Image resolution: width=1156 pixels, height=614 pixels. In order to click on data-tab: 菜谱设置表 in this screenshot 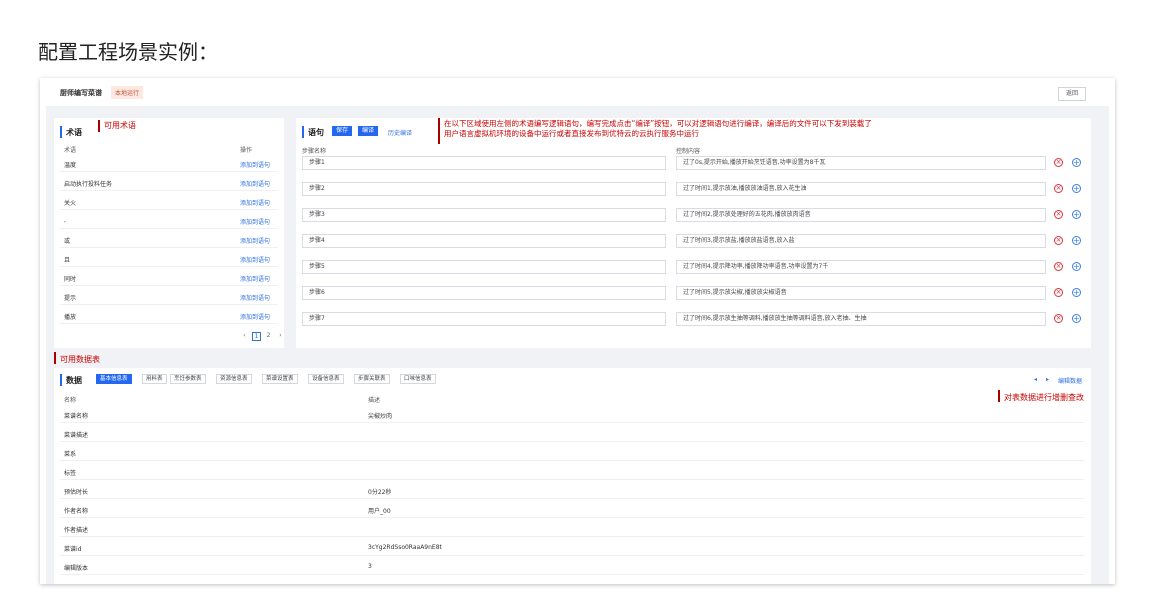, I will do `click(280, 379)`.